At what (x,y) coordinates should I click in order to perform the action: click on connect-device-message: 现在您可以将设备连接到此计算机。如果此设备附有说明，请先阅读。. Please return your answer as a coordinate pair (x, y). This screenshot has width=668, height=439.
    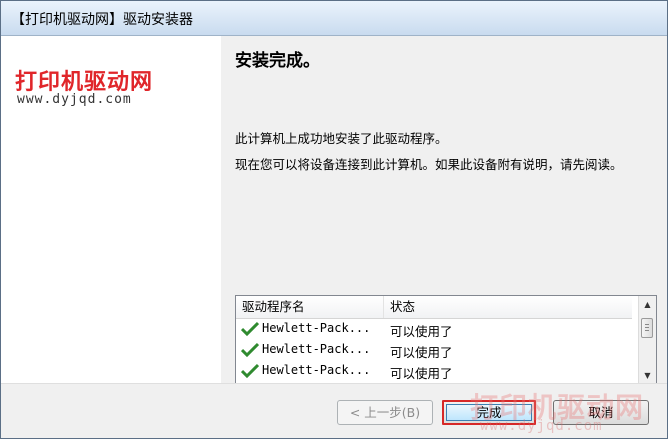
    Looking at the image, I should click on (429, 164).